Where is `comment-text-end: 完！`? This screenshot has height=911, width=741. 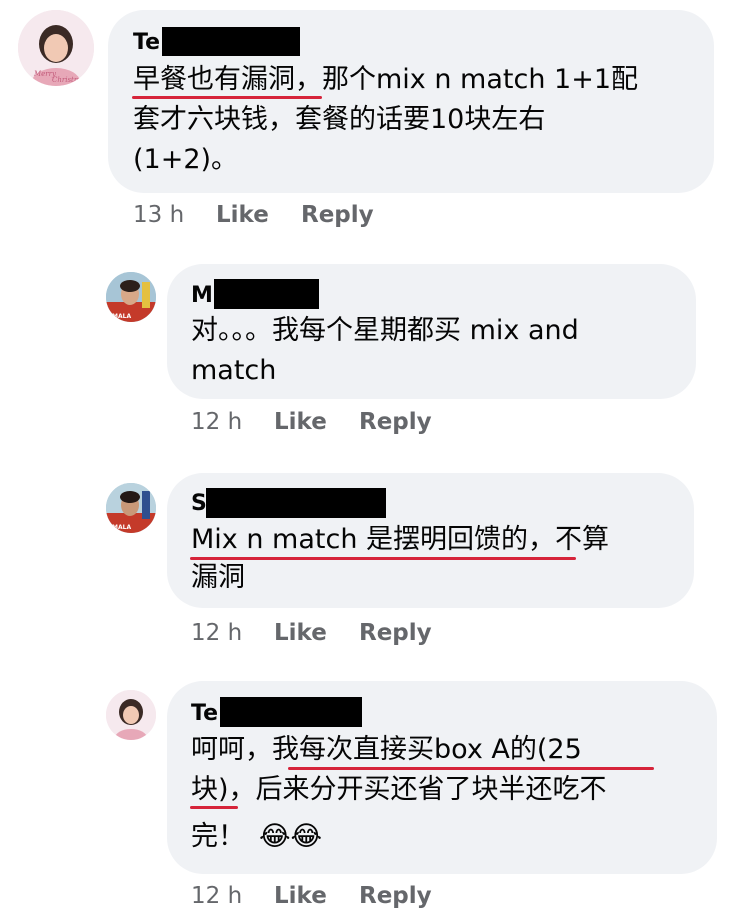 comment-text-end: 完！ is located at coordinates (218, 836).